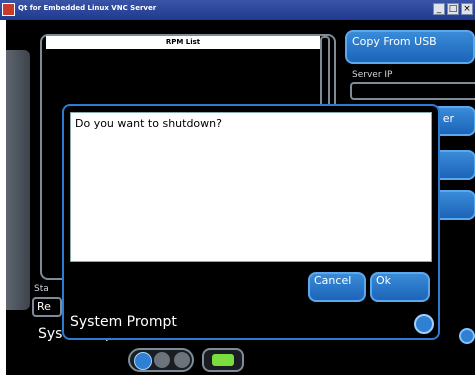 The image size is (475, 375). What do you see at coordinates (410, 47) in the screenshot?
I see `copy-from-usb-button: Copy From USB` at bounding box center [410, 47].